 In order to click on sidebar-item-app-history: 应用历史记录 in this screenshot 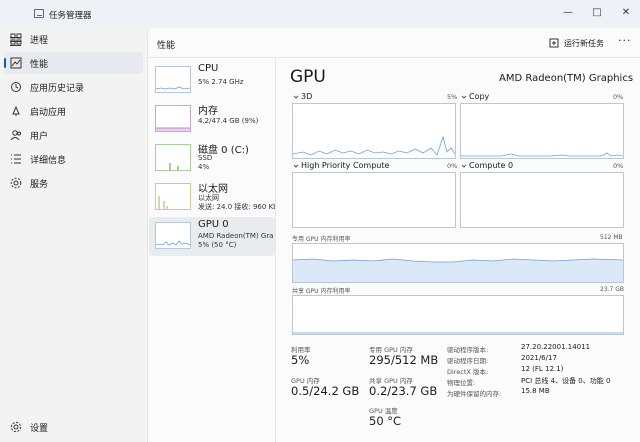, I will do `click(73, 87)`.